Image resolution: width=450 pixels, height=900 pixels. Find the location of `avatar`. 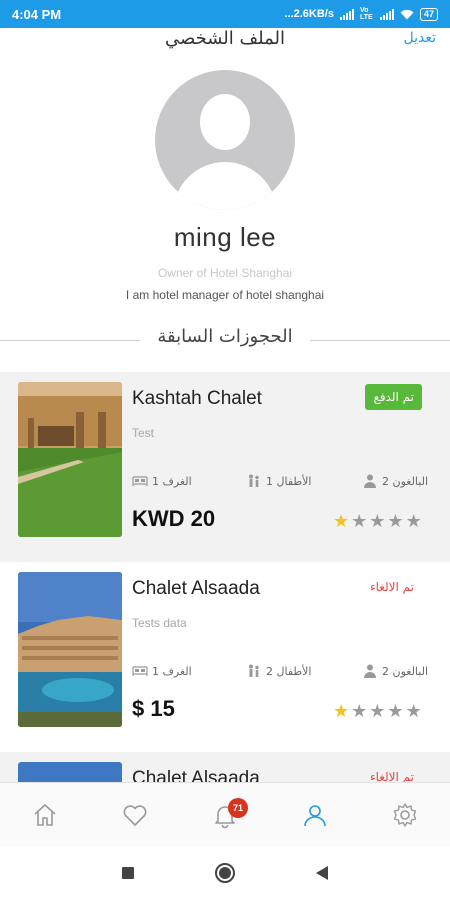

avatar is located at coordinates (225, 140).